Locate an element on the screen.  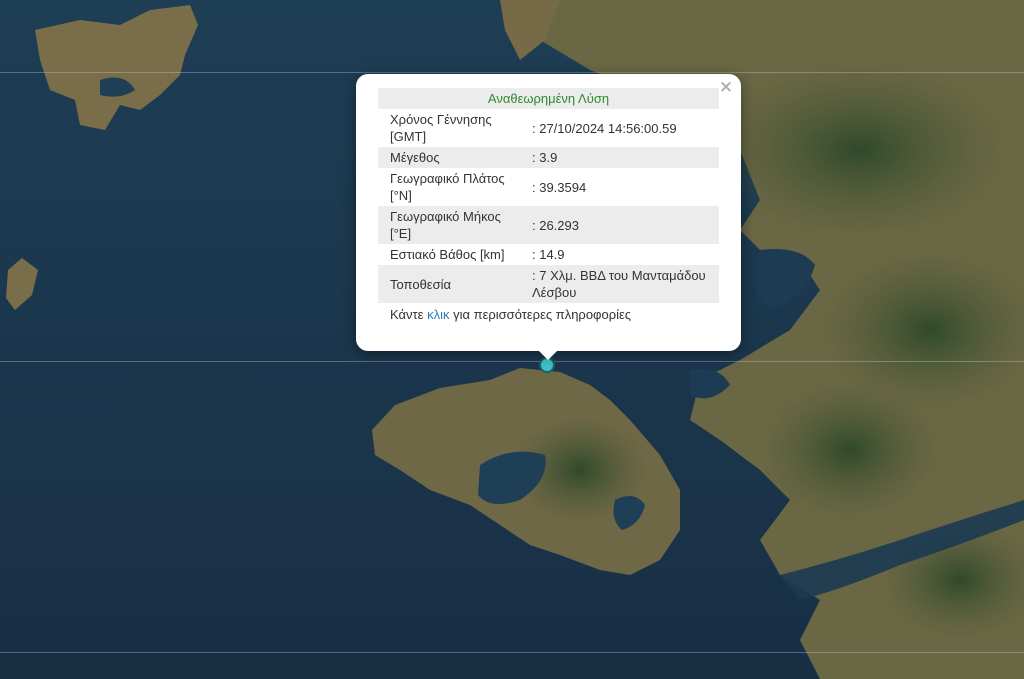
table-row: Γεωγραφικό Πλάτος [°N] : 39.3594 is located at coordinates (548, 187).